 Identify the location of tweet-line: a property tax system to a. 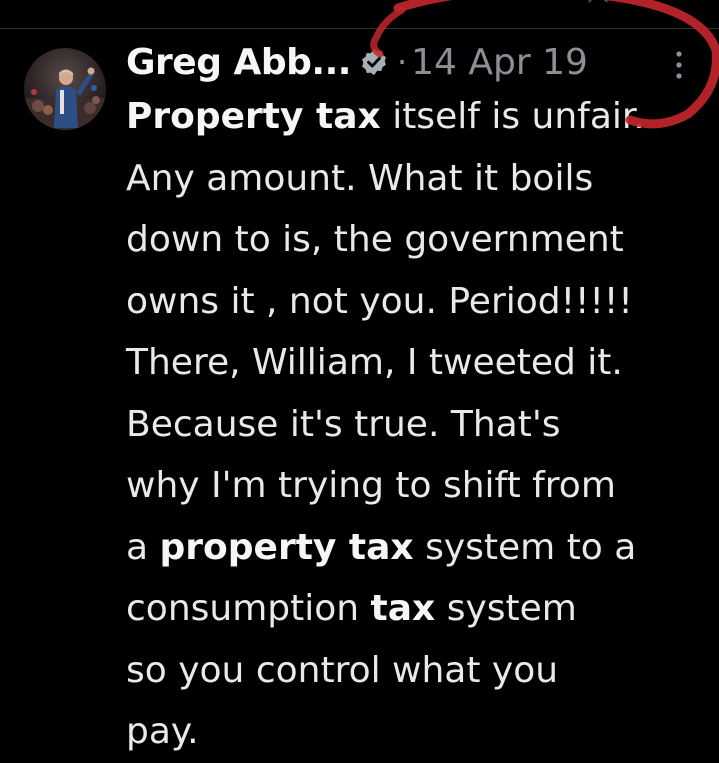
(421, 548).